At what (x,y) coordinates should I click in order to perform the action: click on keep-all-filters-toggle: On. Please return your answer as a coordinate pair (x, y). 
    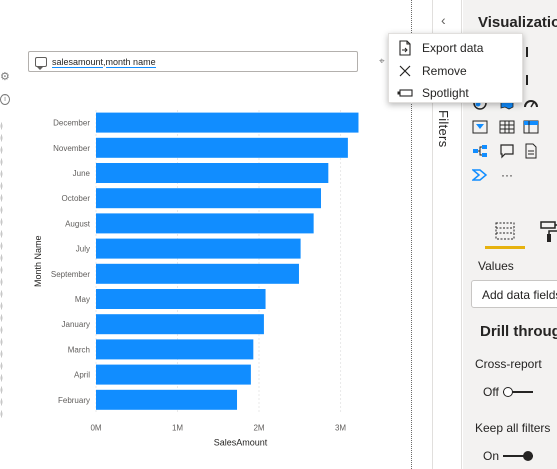
    Looking at the image, I should click on (508, 456).